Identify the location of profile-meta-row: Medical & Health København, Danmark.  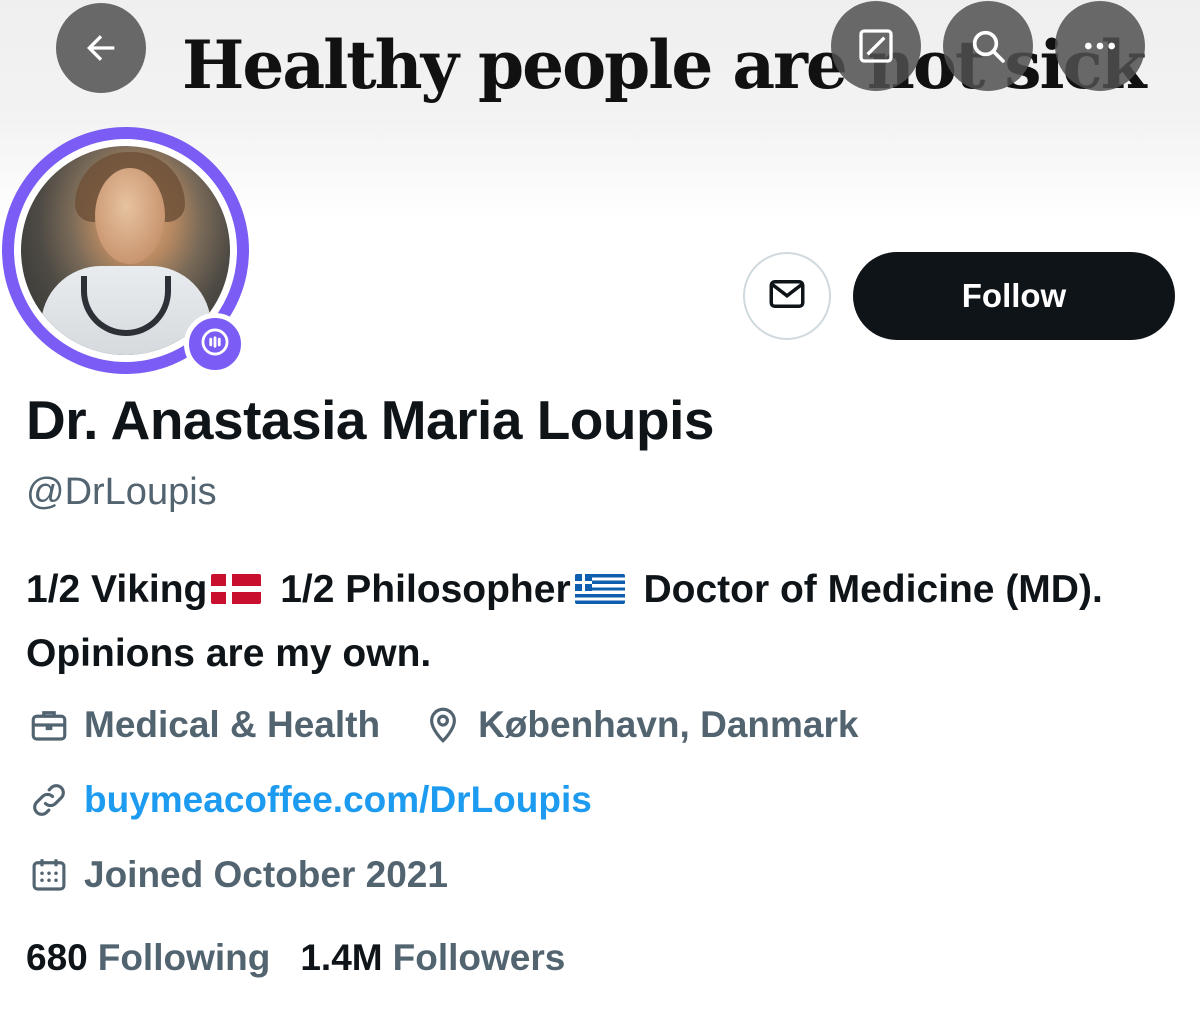
(442, 725).